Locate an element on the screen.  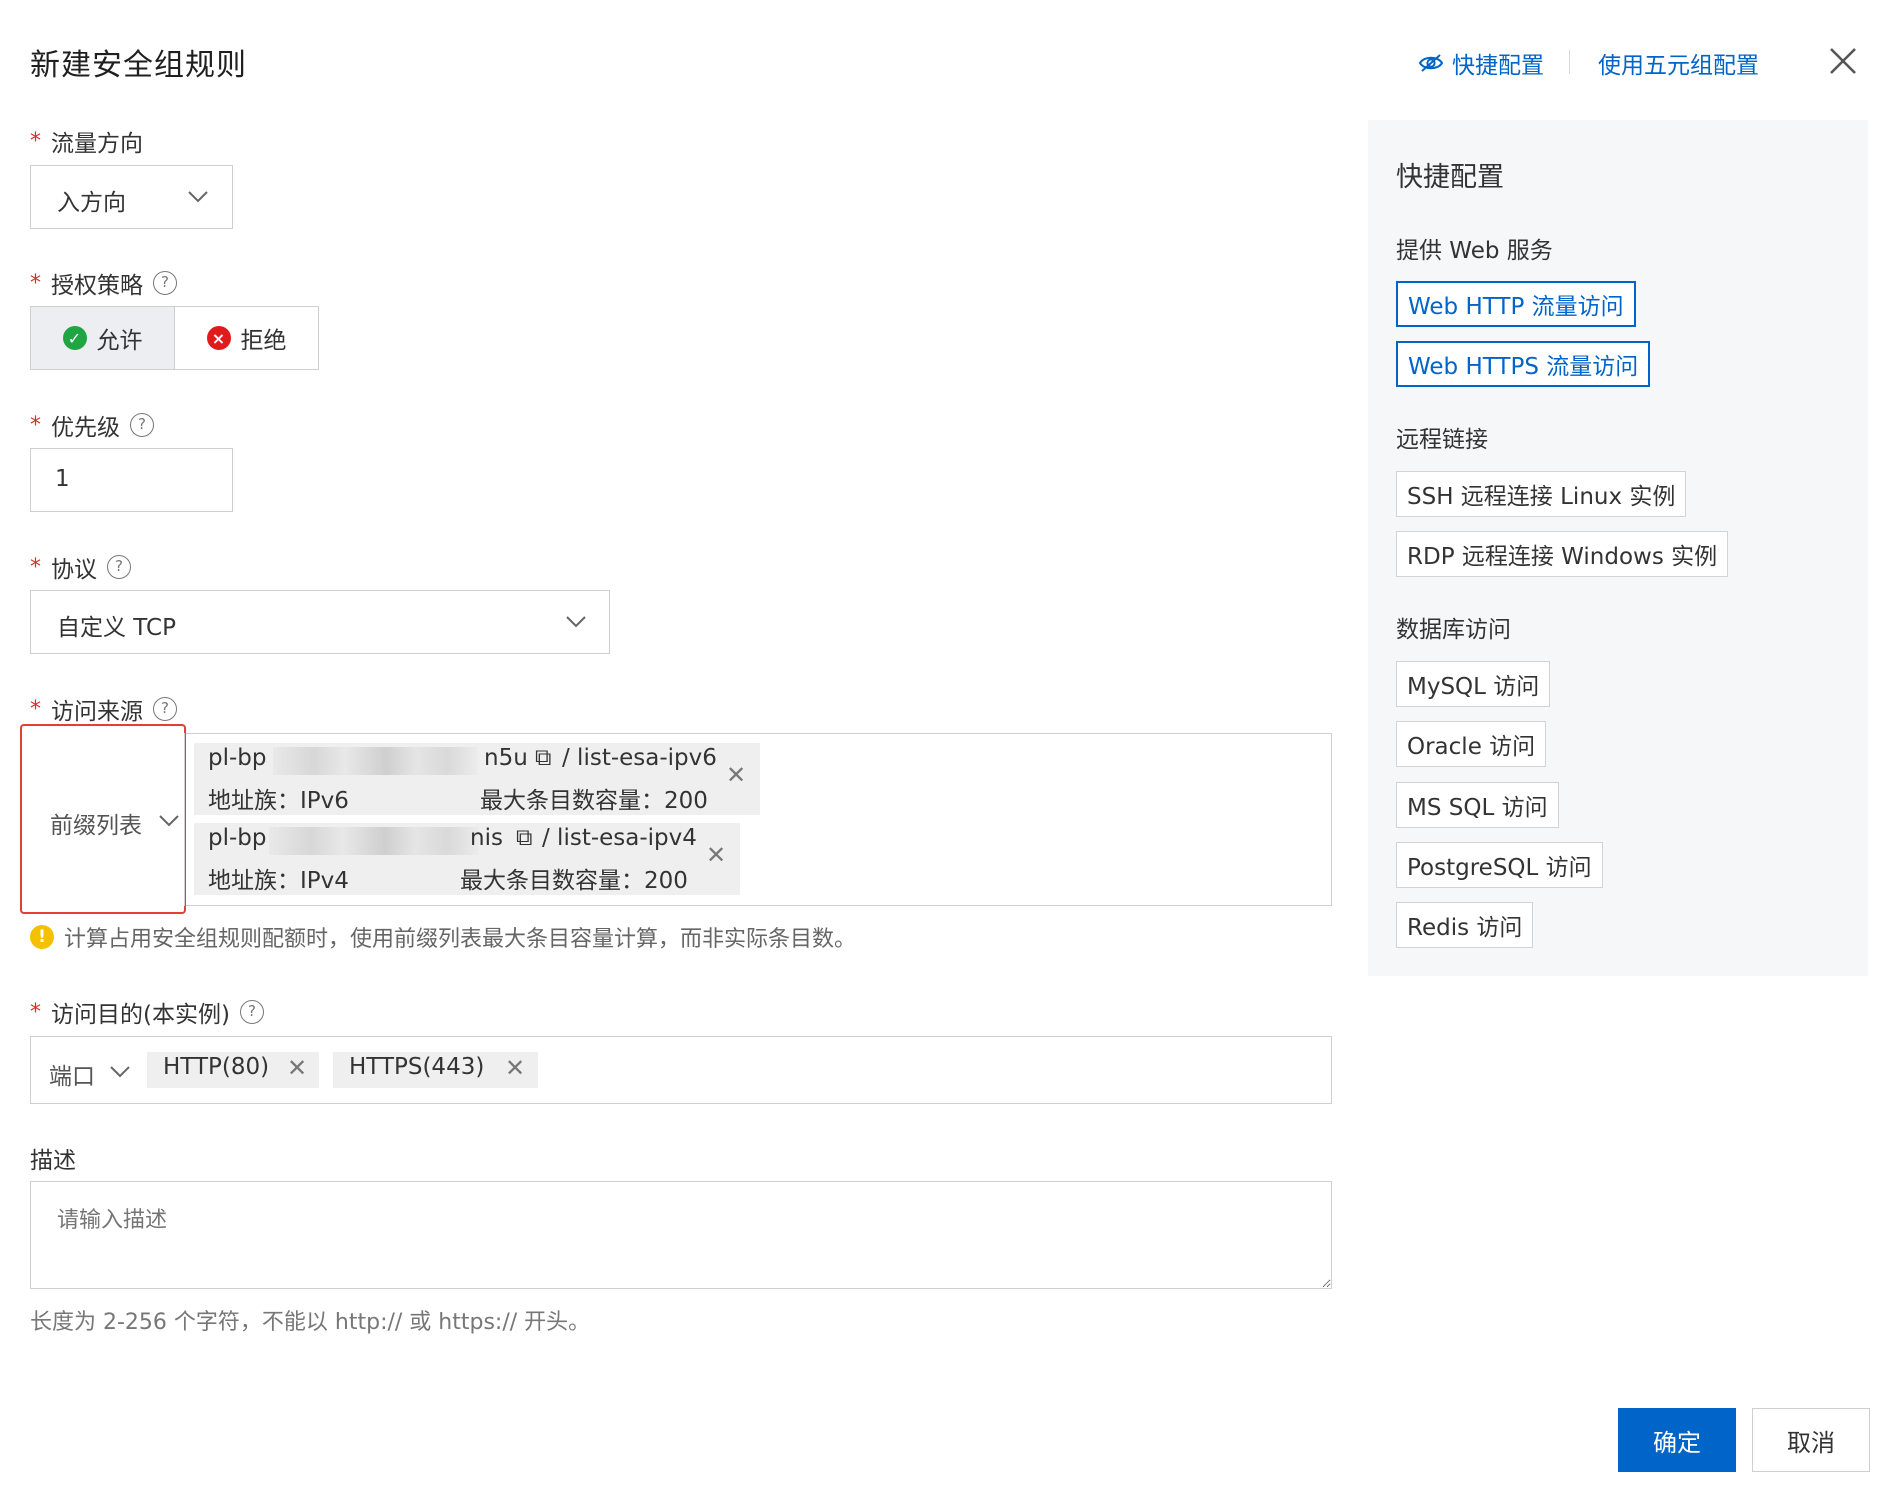
tag-id-suffix: nis is located at coordinates (486, 838).